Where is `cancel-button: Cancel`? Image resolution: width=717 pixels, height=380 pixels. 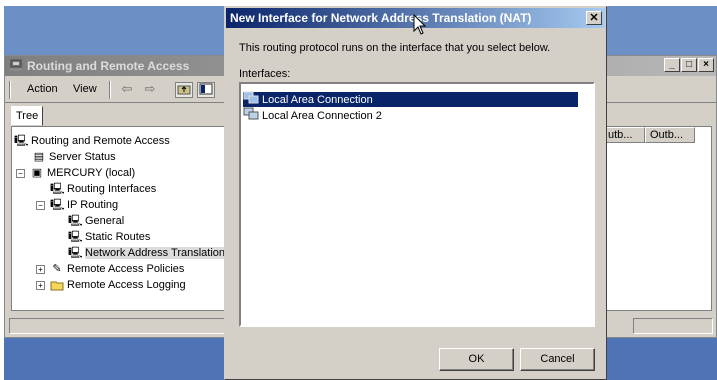 cancel-button: Cancel is located at coordinates (557, 359).